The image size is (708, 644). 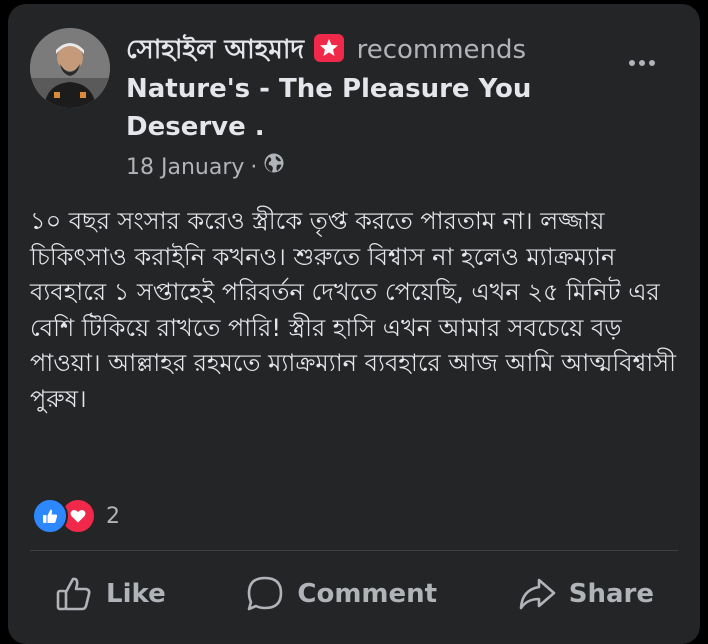 What do you see at coordinates (113, 516) in the screenshot?
I see `reaction-count: 2` at bounding box center [113, 516].